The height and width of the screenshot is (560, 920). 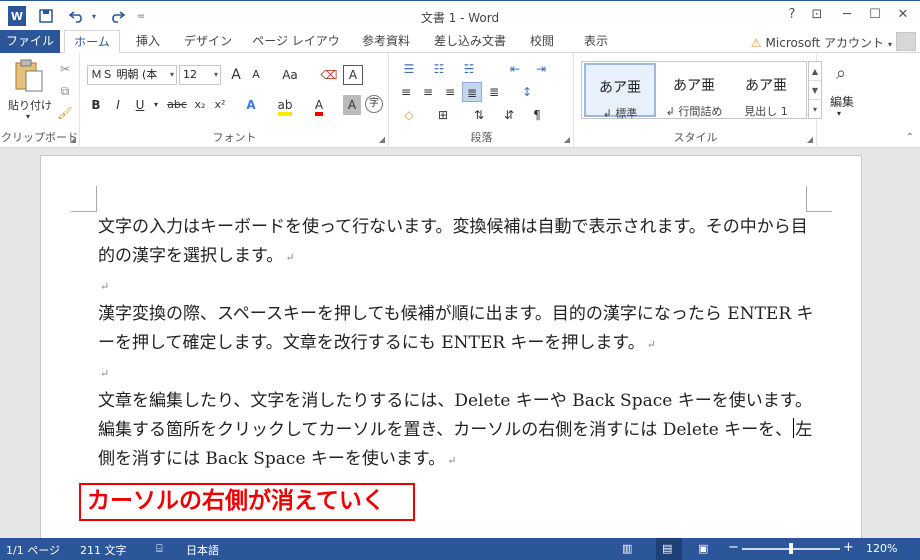 What do you see at coordinates (409, 69) in the screenshot?
I see `bullets-icon: ☰` at bounding box center [409, 69].